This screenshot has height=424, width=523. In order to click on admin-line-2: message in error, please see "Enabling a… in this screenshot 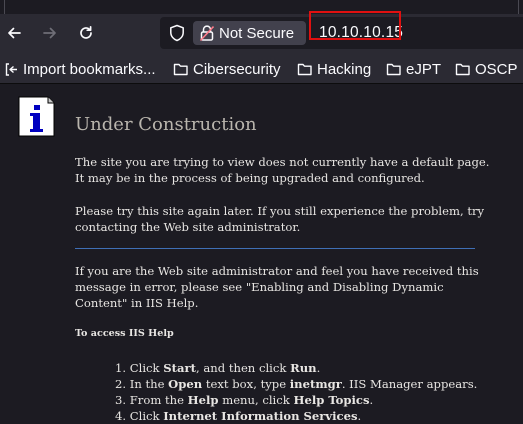, I will do `click(259, 287)`.